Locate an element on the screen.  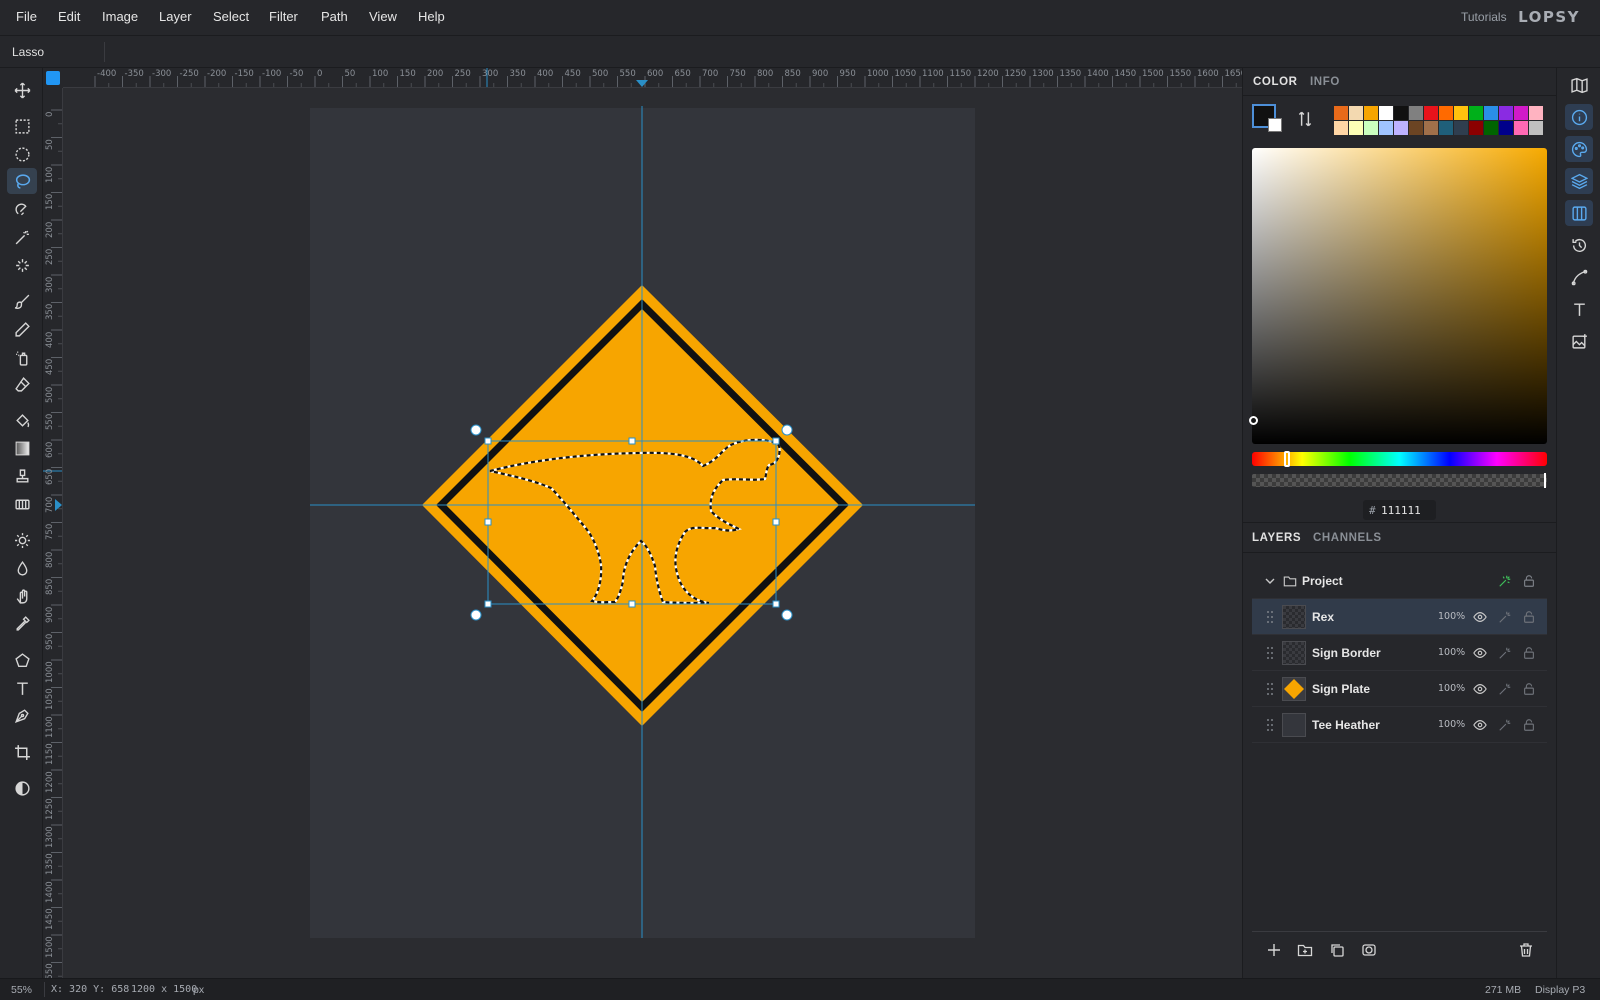
quick-select-tool-icon is located at coordinates (22, 265).